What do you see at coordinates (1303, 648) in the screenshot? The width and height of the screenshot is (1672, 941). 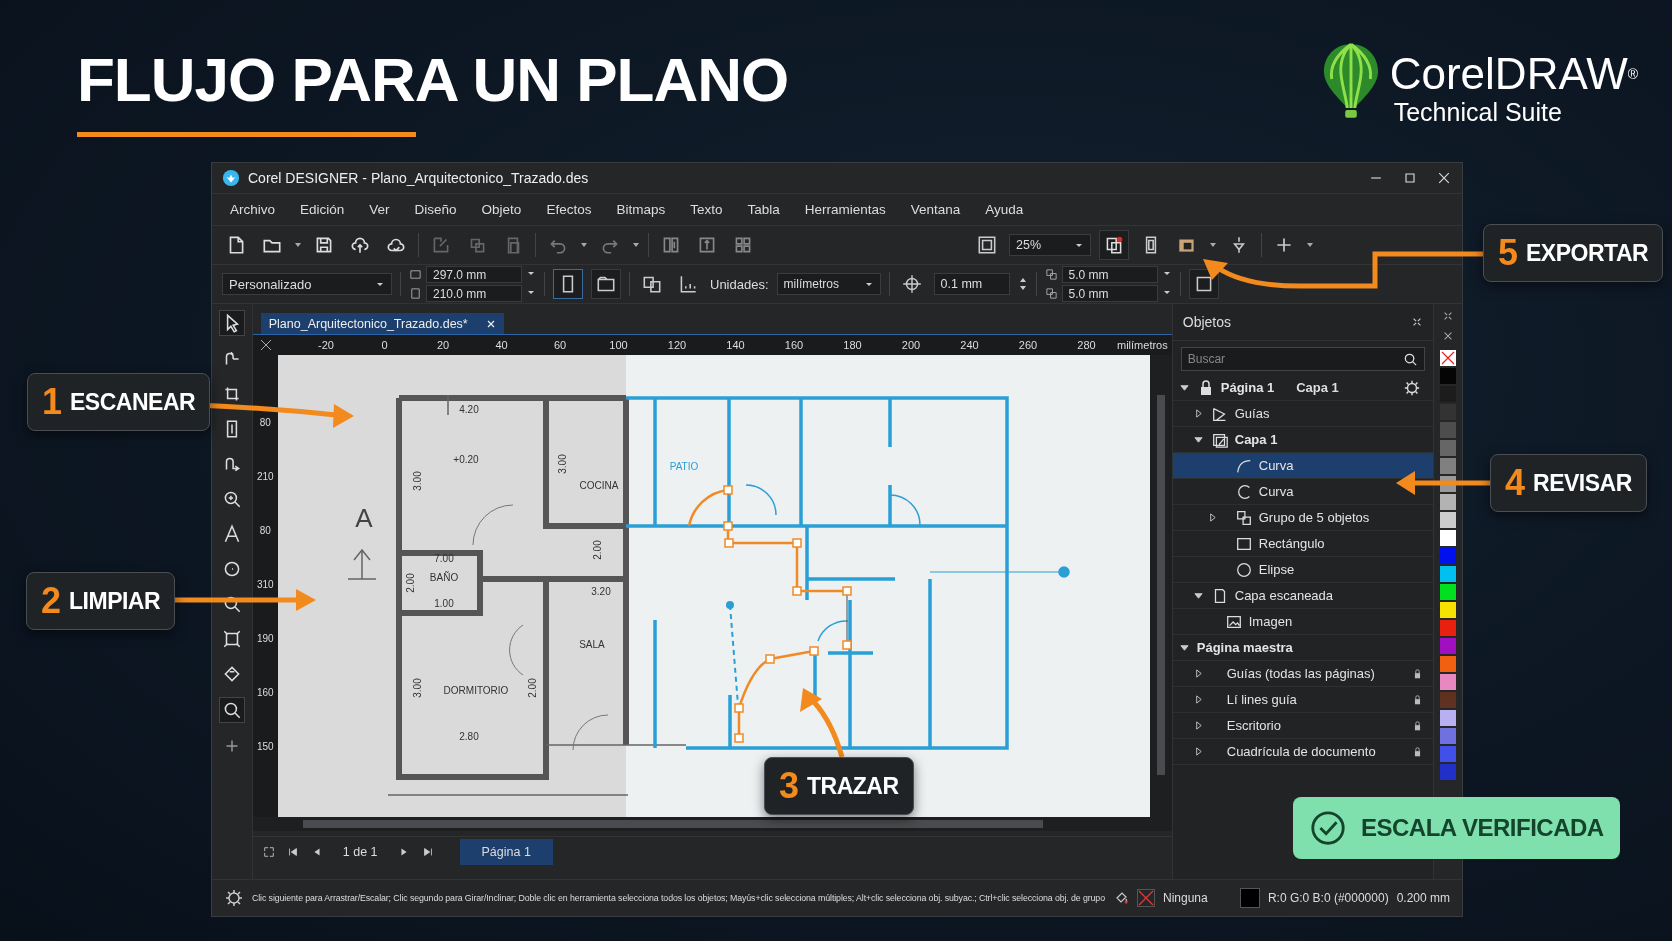 I see `tree-row: Página maestra` at bounding box center [1303, 648].